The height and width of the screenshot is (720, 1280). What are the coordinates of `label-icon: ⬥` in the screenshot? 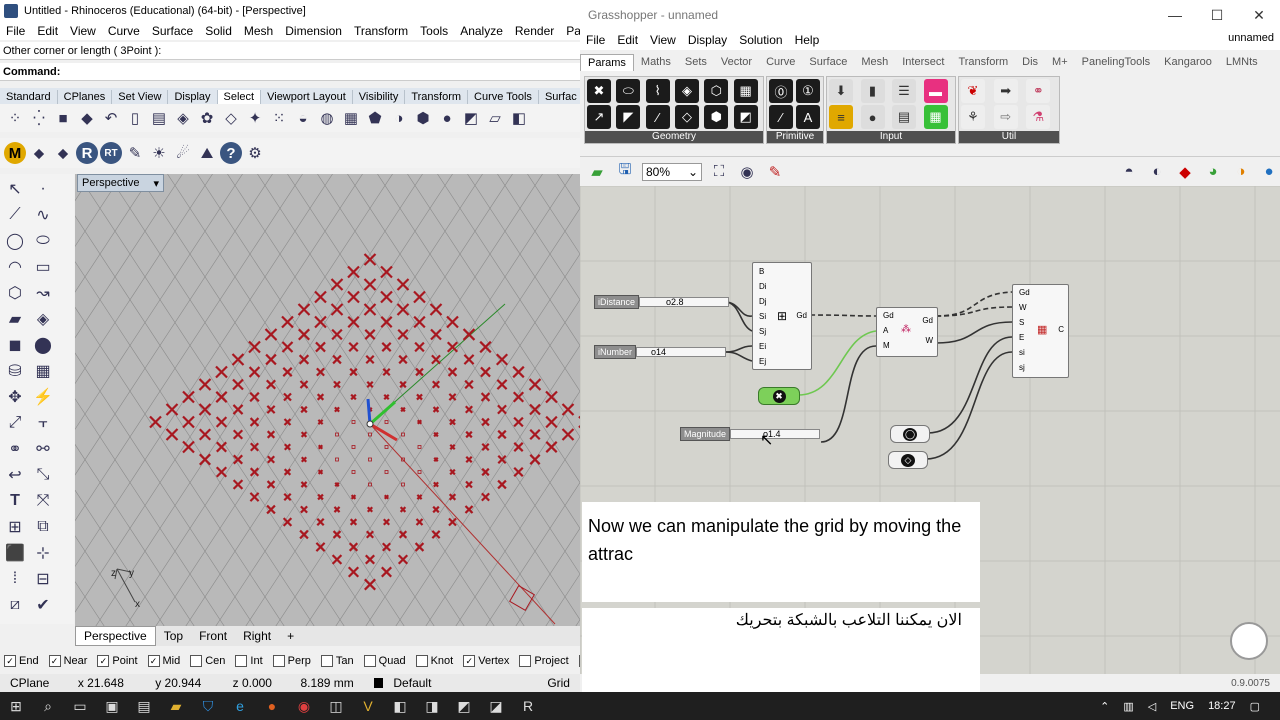 It's located at (63, 153).